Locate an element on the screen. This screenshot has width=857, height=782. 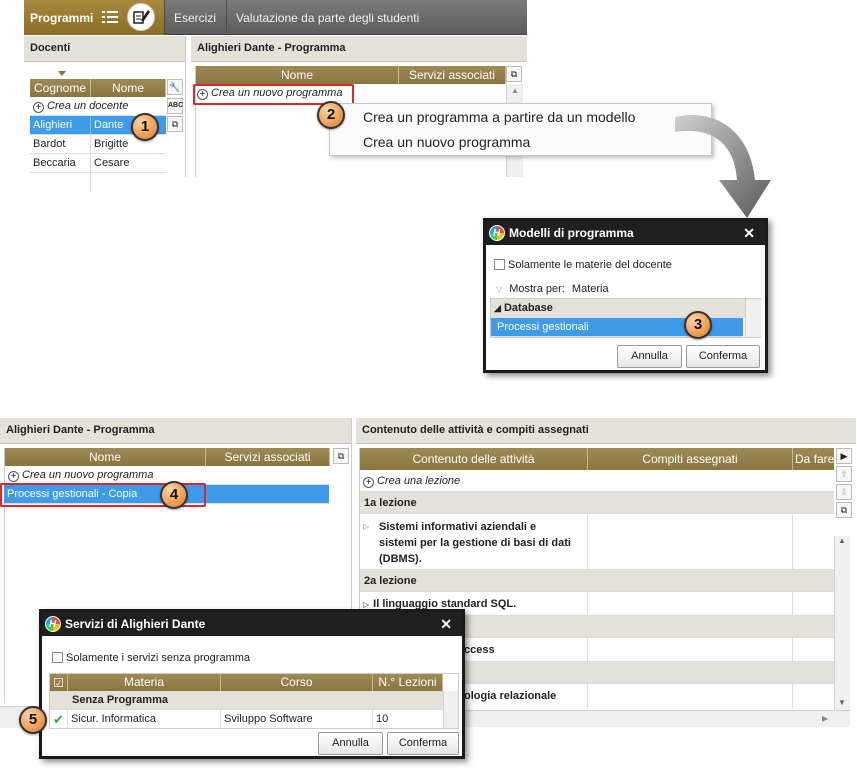
step-badge-1: 1 is located at coordinates (145, 127).